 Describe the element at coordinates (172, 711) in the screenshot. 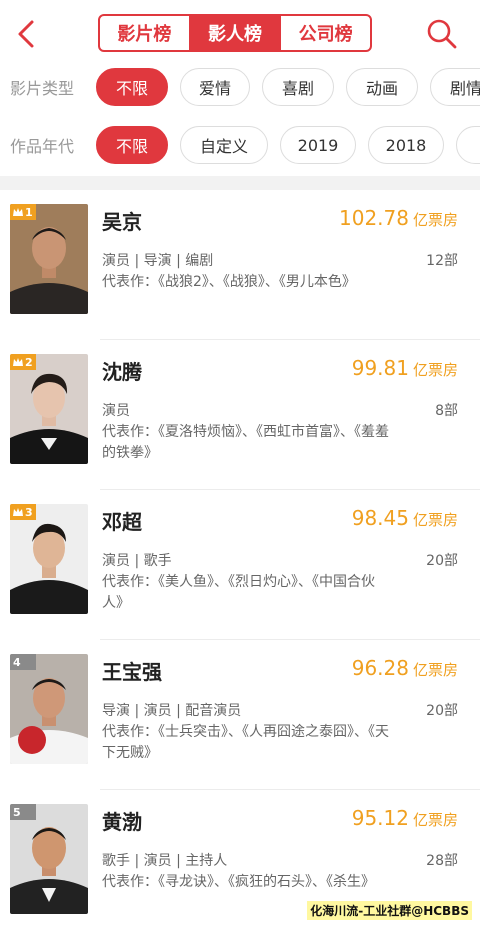

I see `celebrity-roles: 导演 | 演员 | 配音演员` at that location.